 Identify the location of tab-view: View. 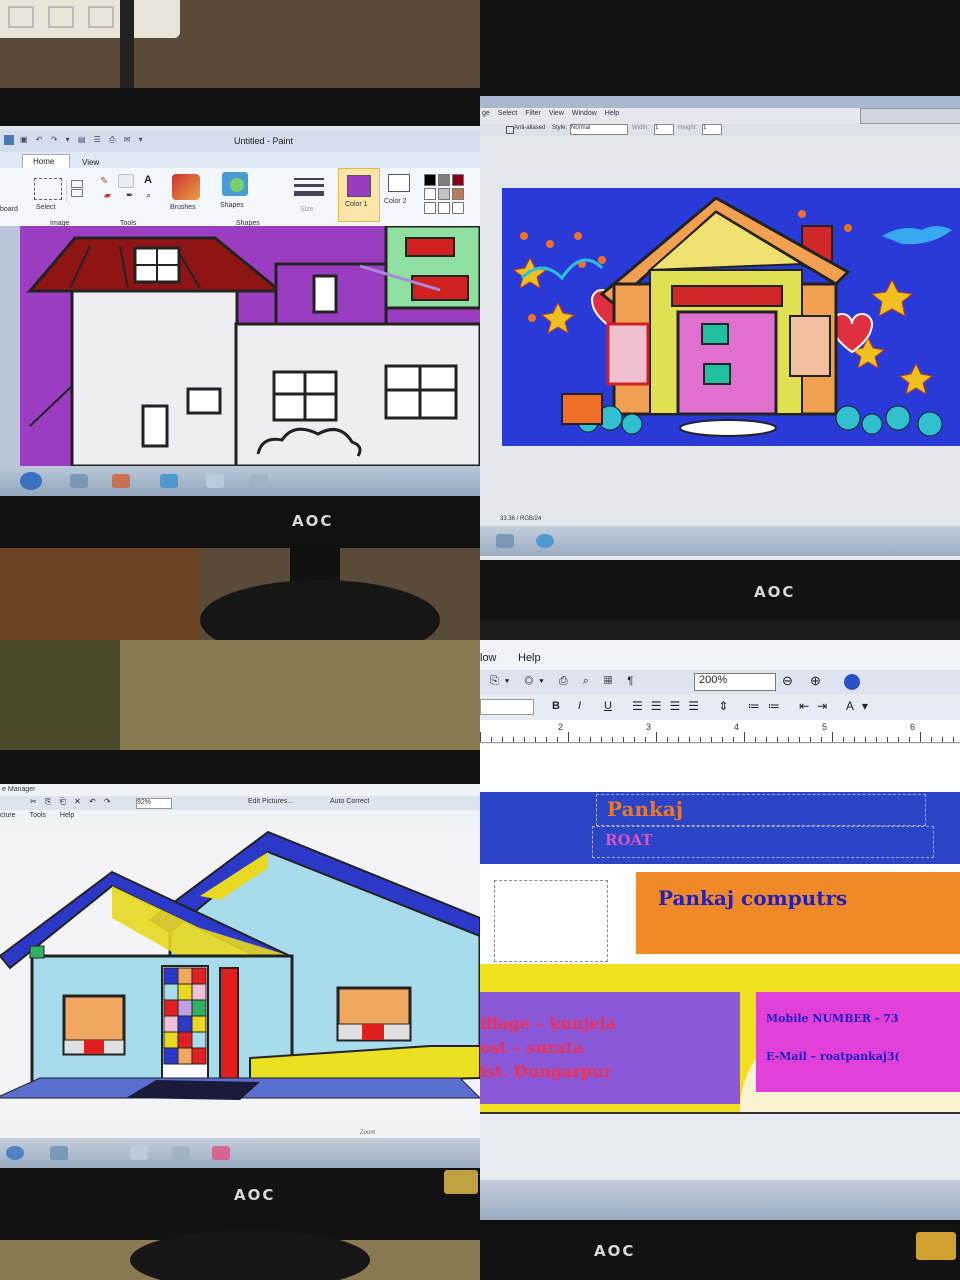
(90, 162).